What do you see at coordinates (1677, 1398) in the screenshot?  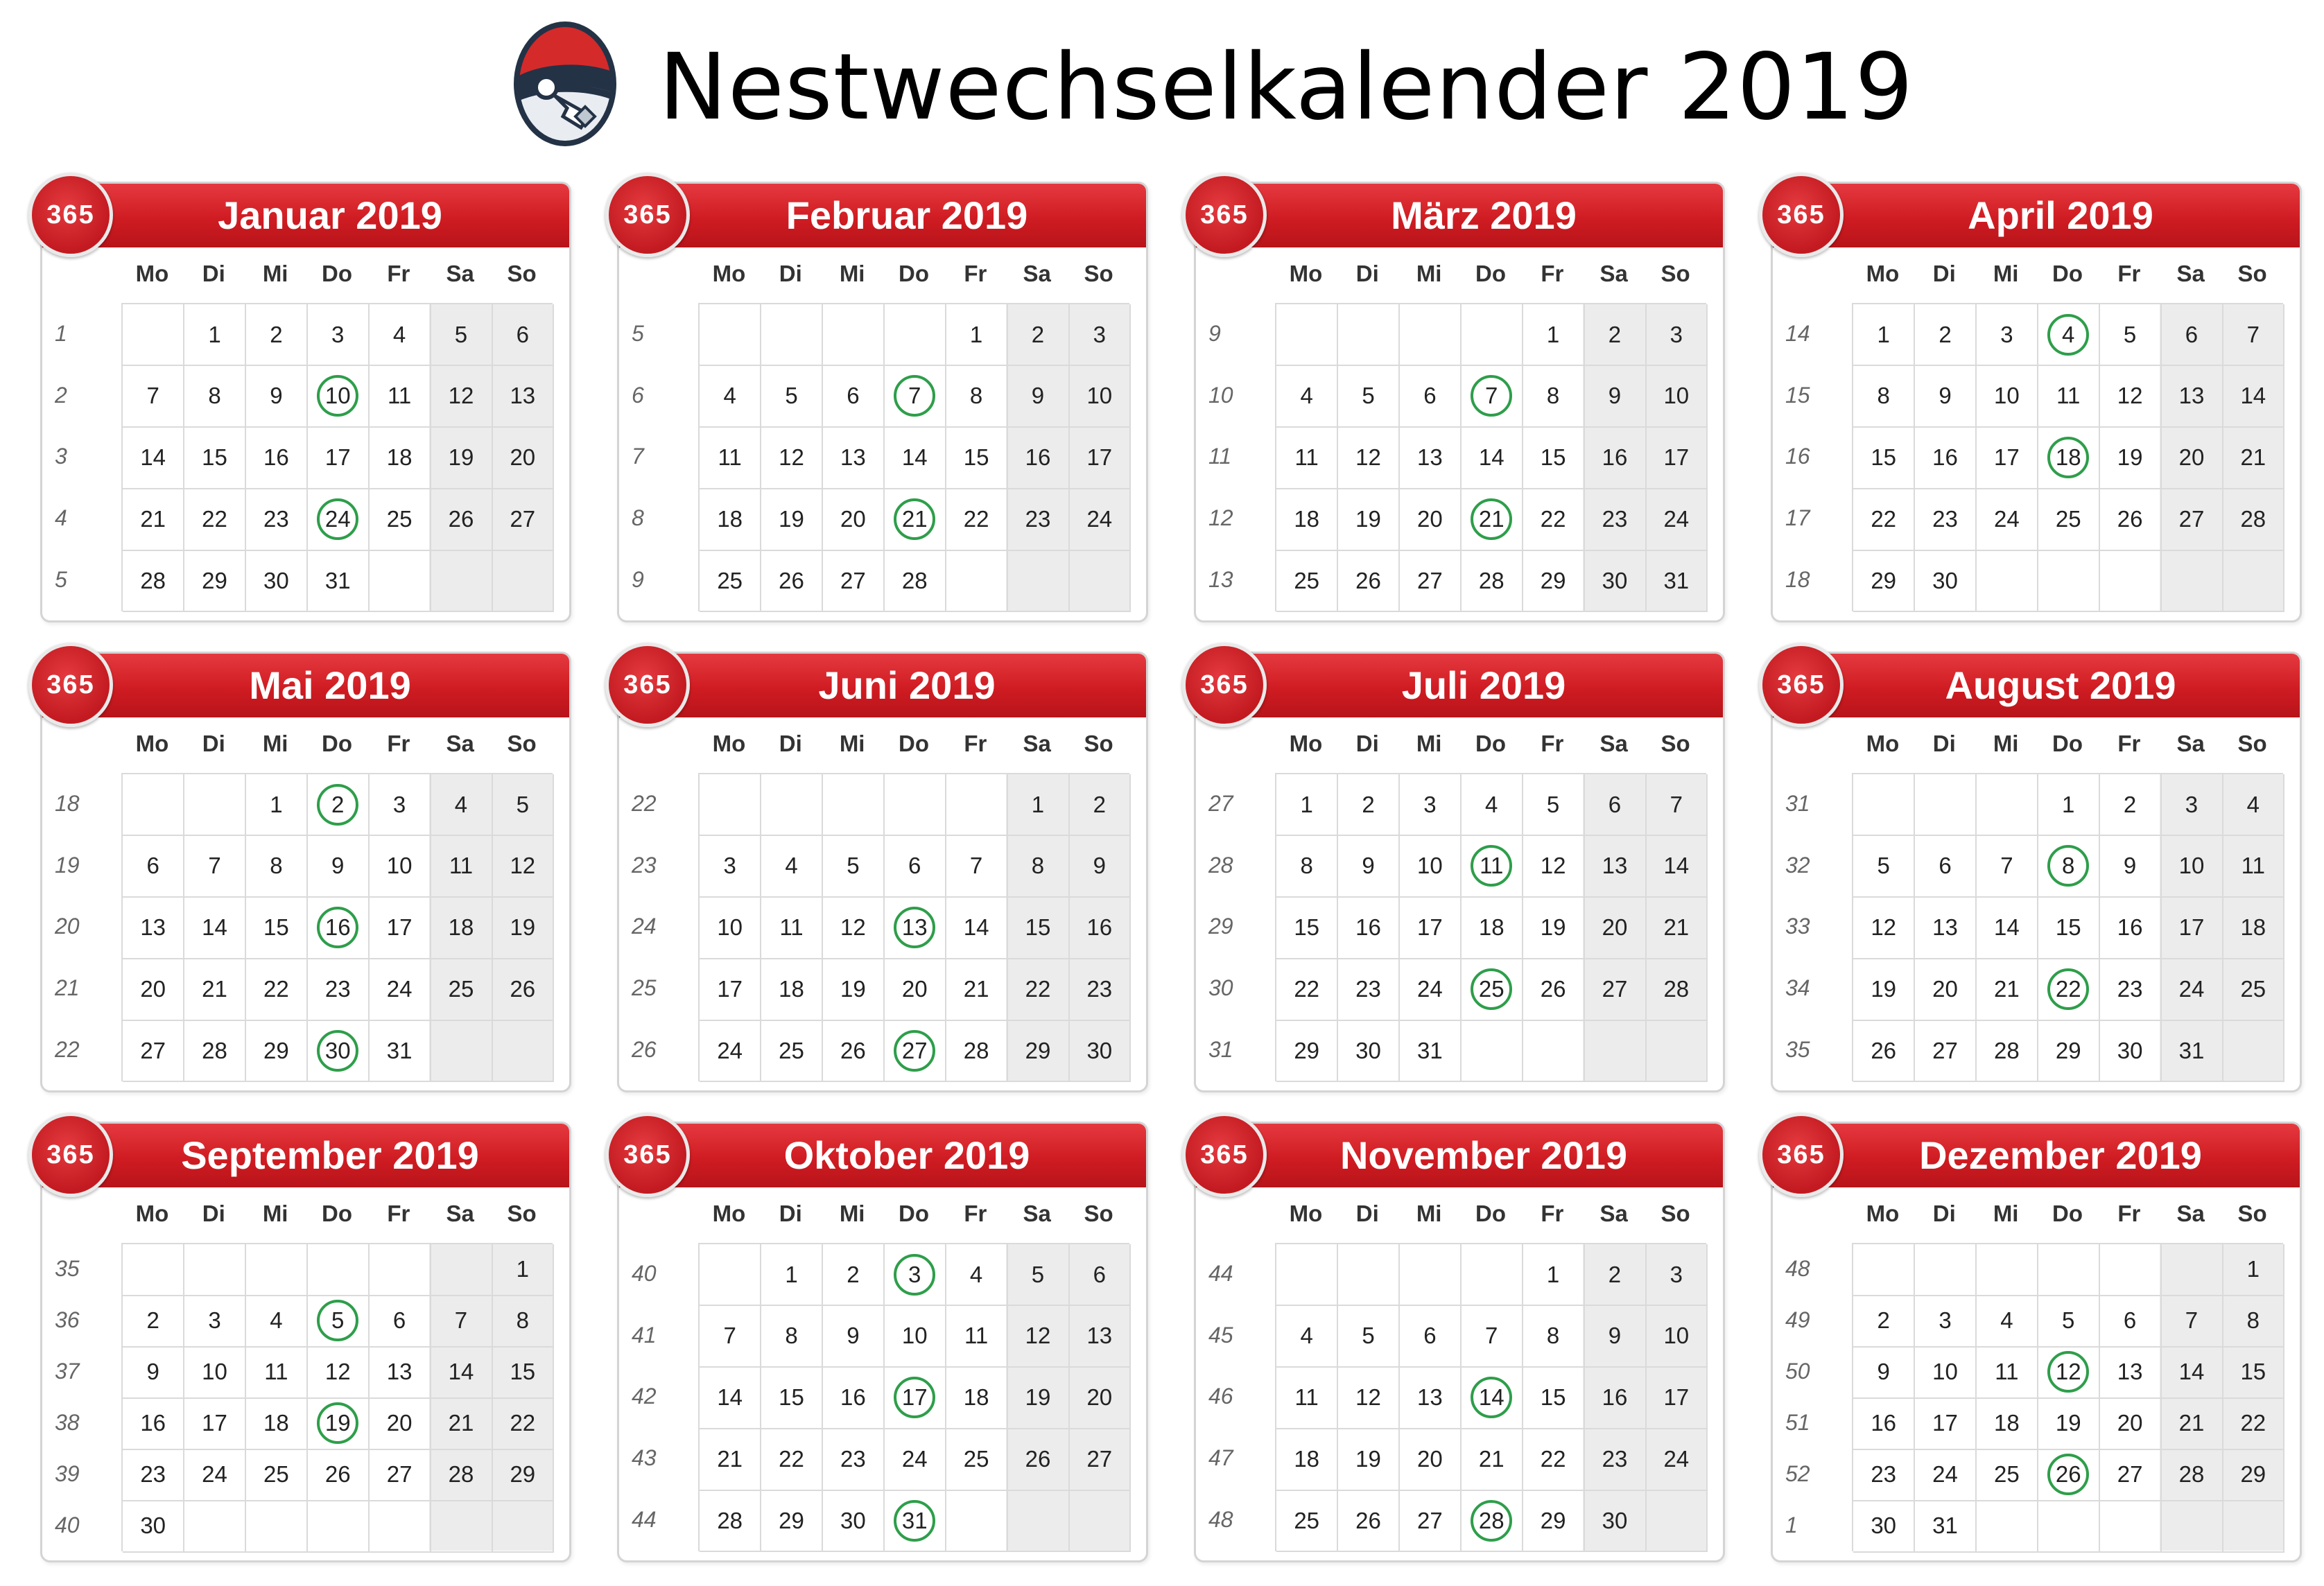 I see `day-cell: 17` at bounding box center [1677, 1398].